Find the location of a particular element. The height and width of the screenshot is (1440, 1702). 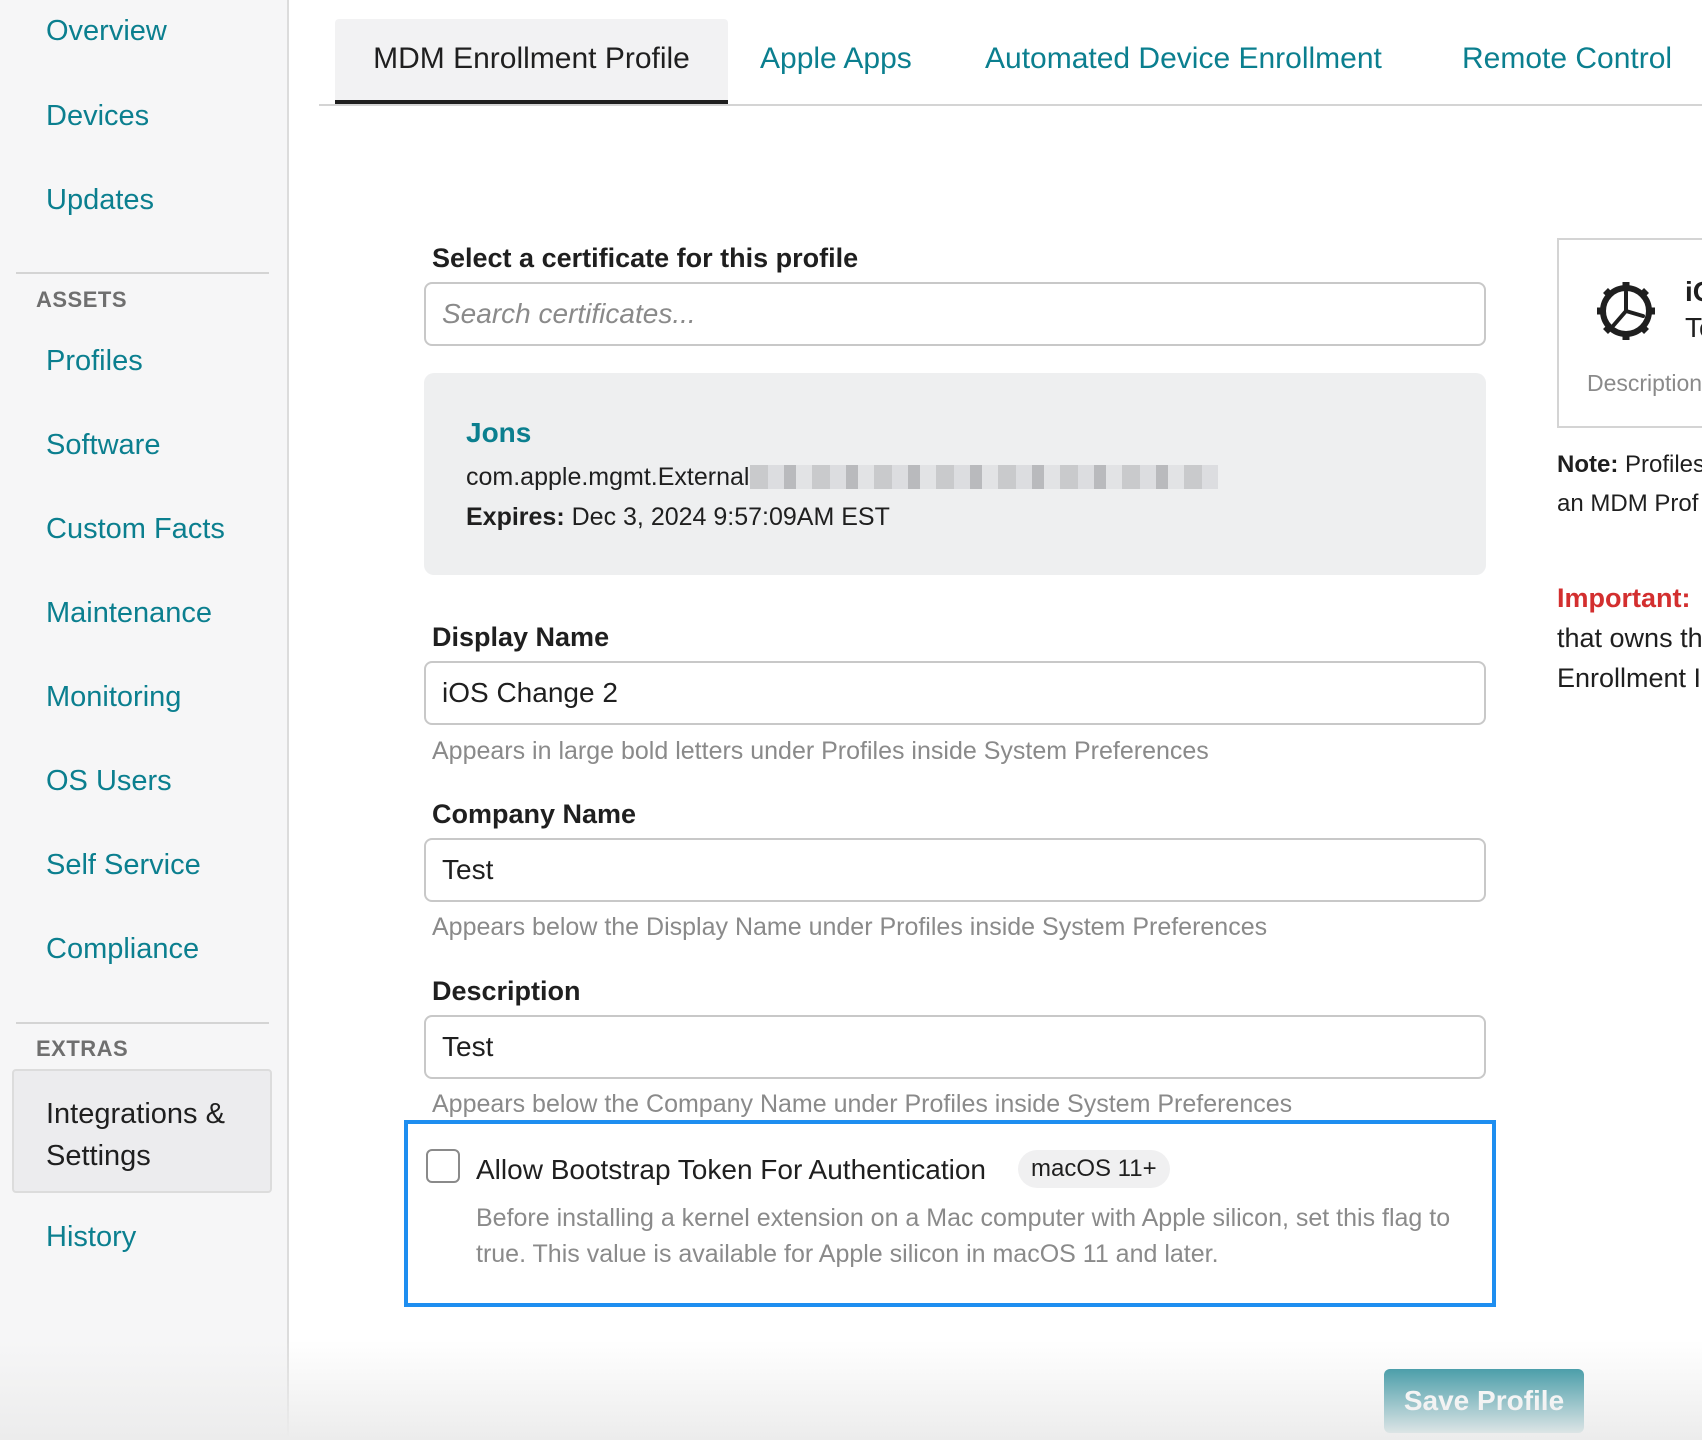

certificate-label: Select a certificate for this profile is located at coordinates (645, 258).